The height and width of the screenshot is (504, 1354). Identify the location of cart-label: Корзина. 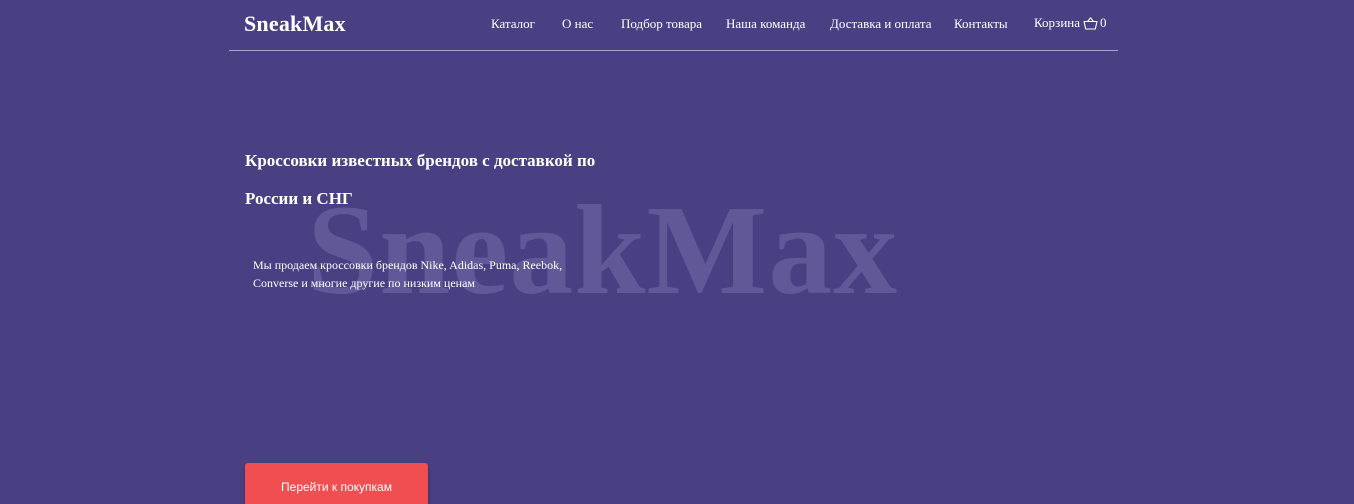
(1057, 22).